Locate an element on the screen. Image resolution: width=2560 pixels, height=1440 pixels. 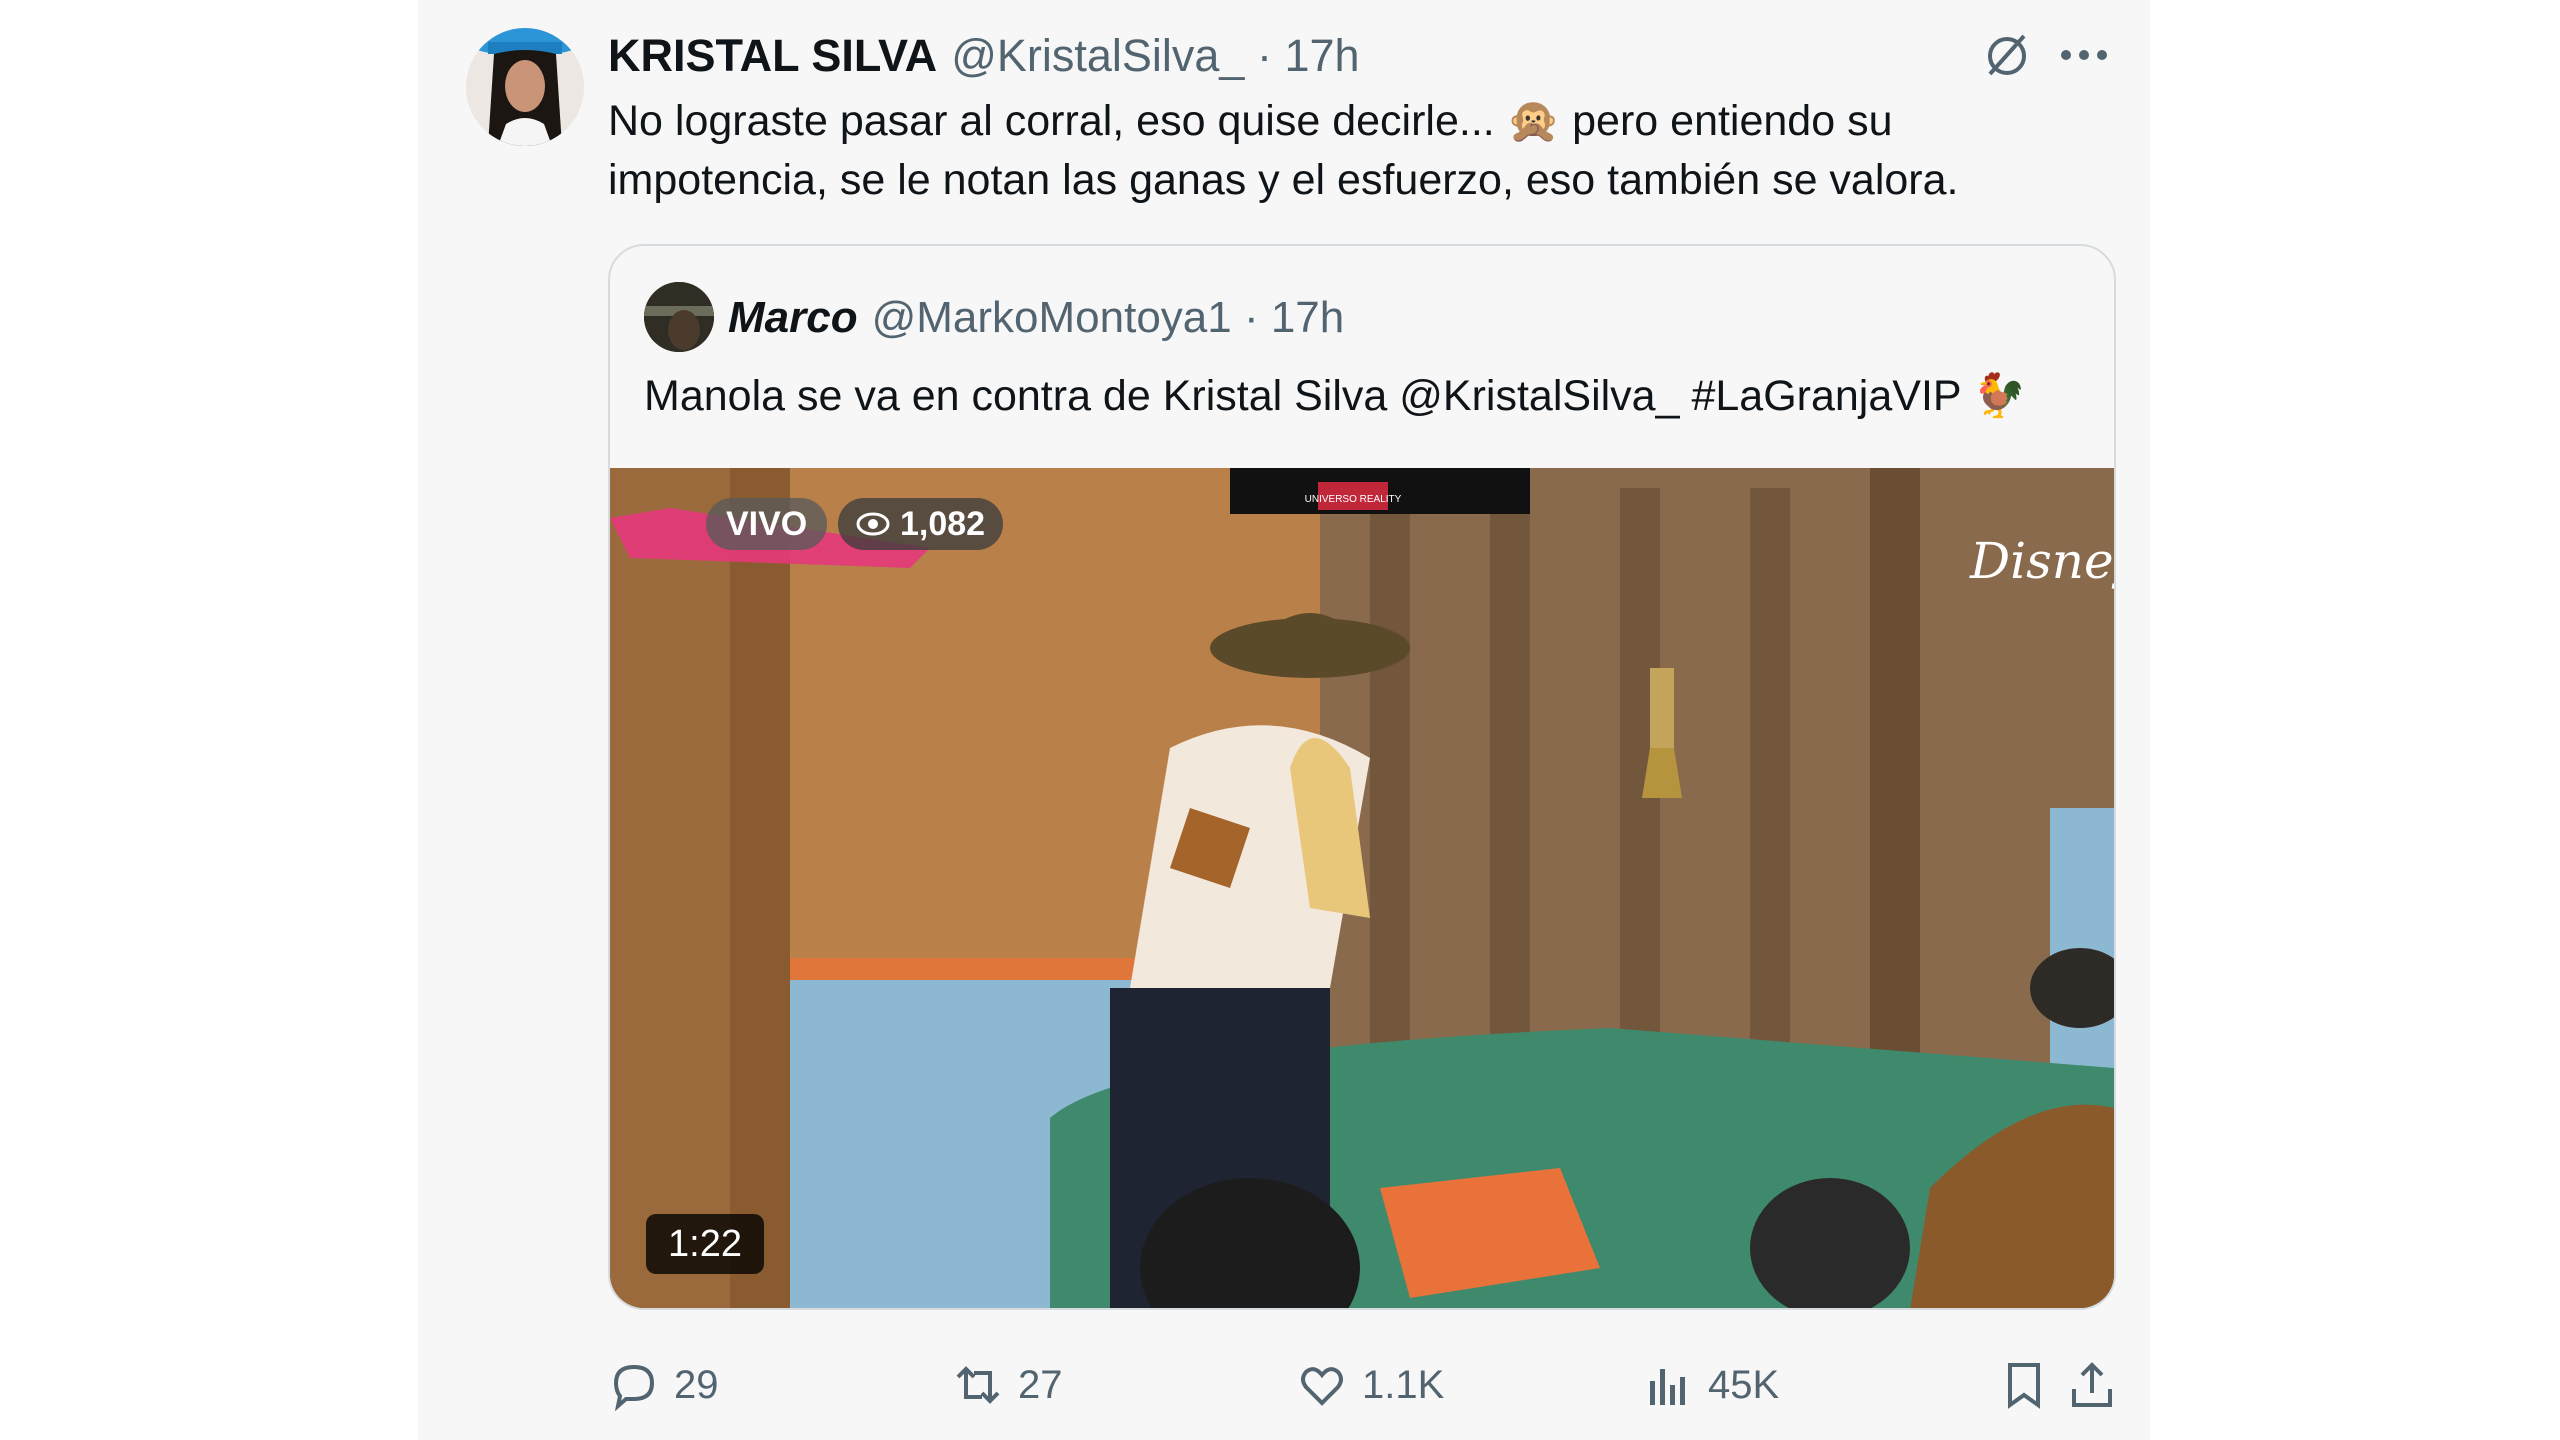
viewers-badge: 1,082 is located at coordinates (921, 524).